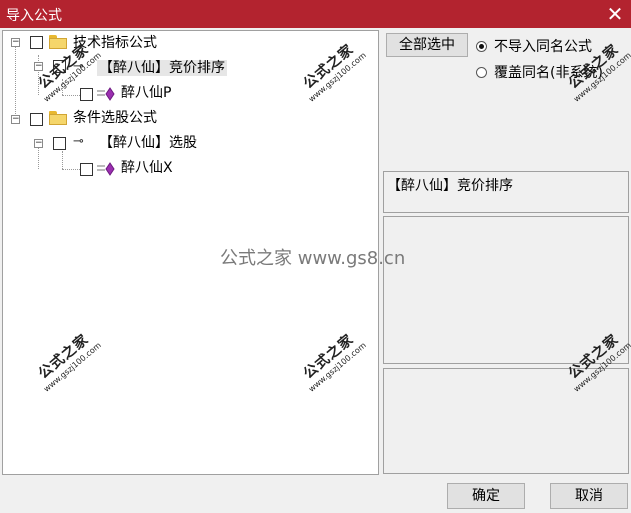 The image size is (631, 513). I want to click on formula-desc-box, so click(506, 290).